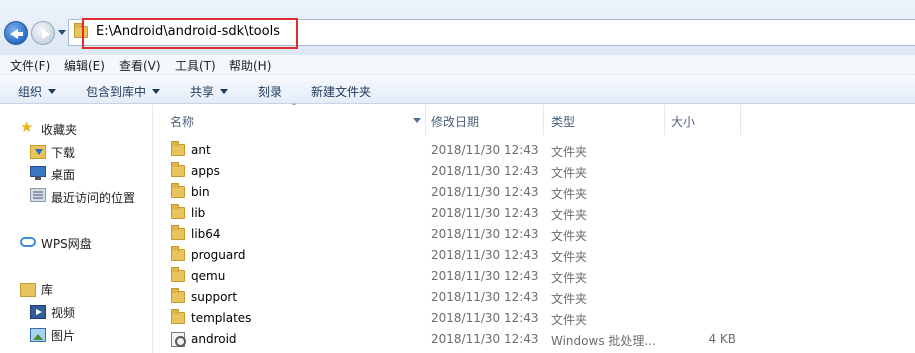  What do you see at coordinates (38, 152) in the screenshot?
I see `downloads-folder-icon` at bounding box center [38, 152].